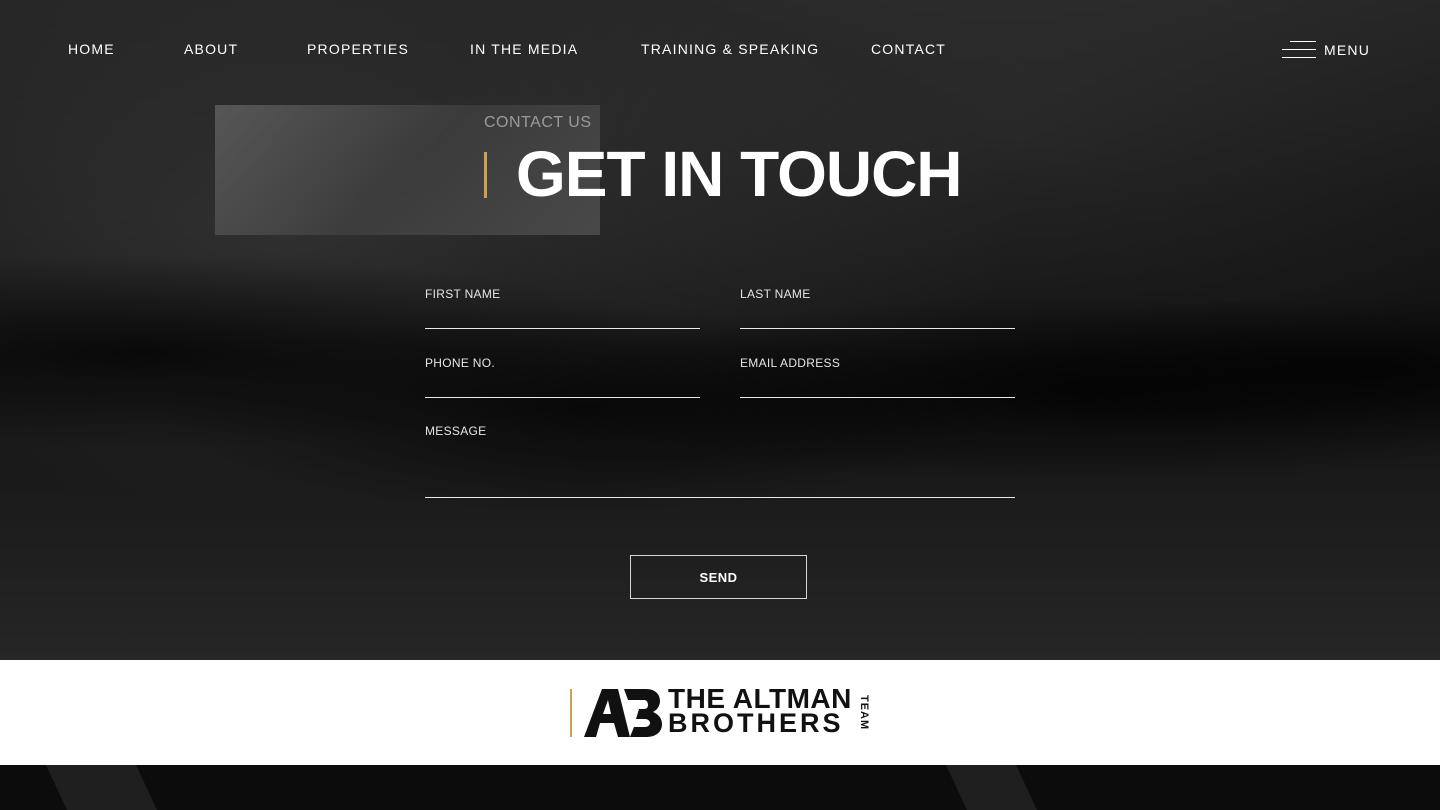 Image resolution: width=1440 pixels, height=810 pixels. Describe the element at coordinates (908, 49) in the screenshot. I see `nav-contact: CONTACT` at that location.